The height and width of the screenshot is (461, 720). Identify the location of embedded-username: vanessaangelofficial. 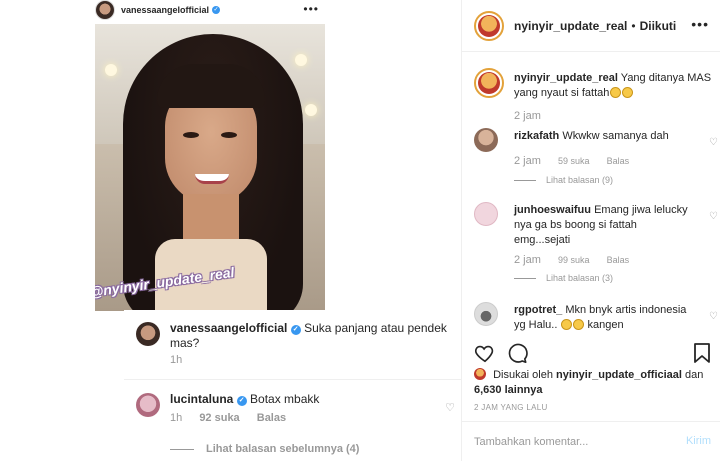
(165, 10).